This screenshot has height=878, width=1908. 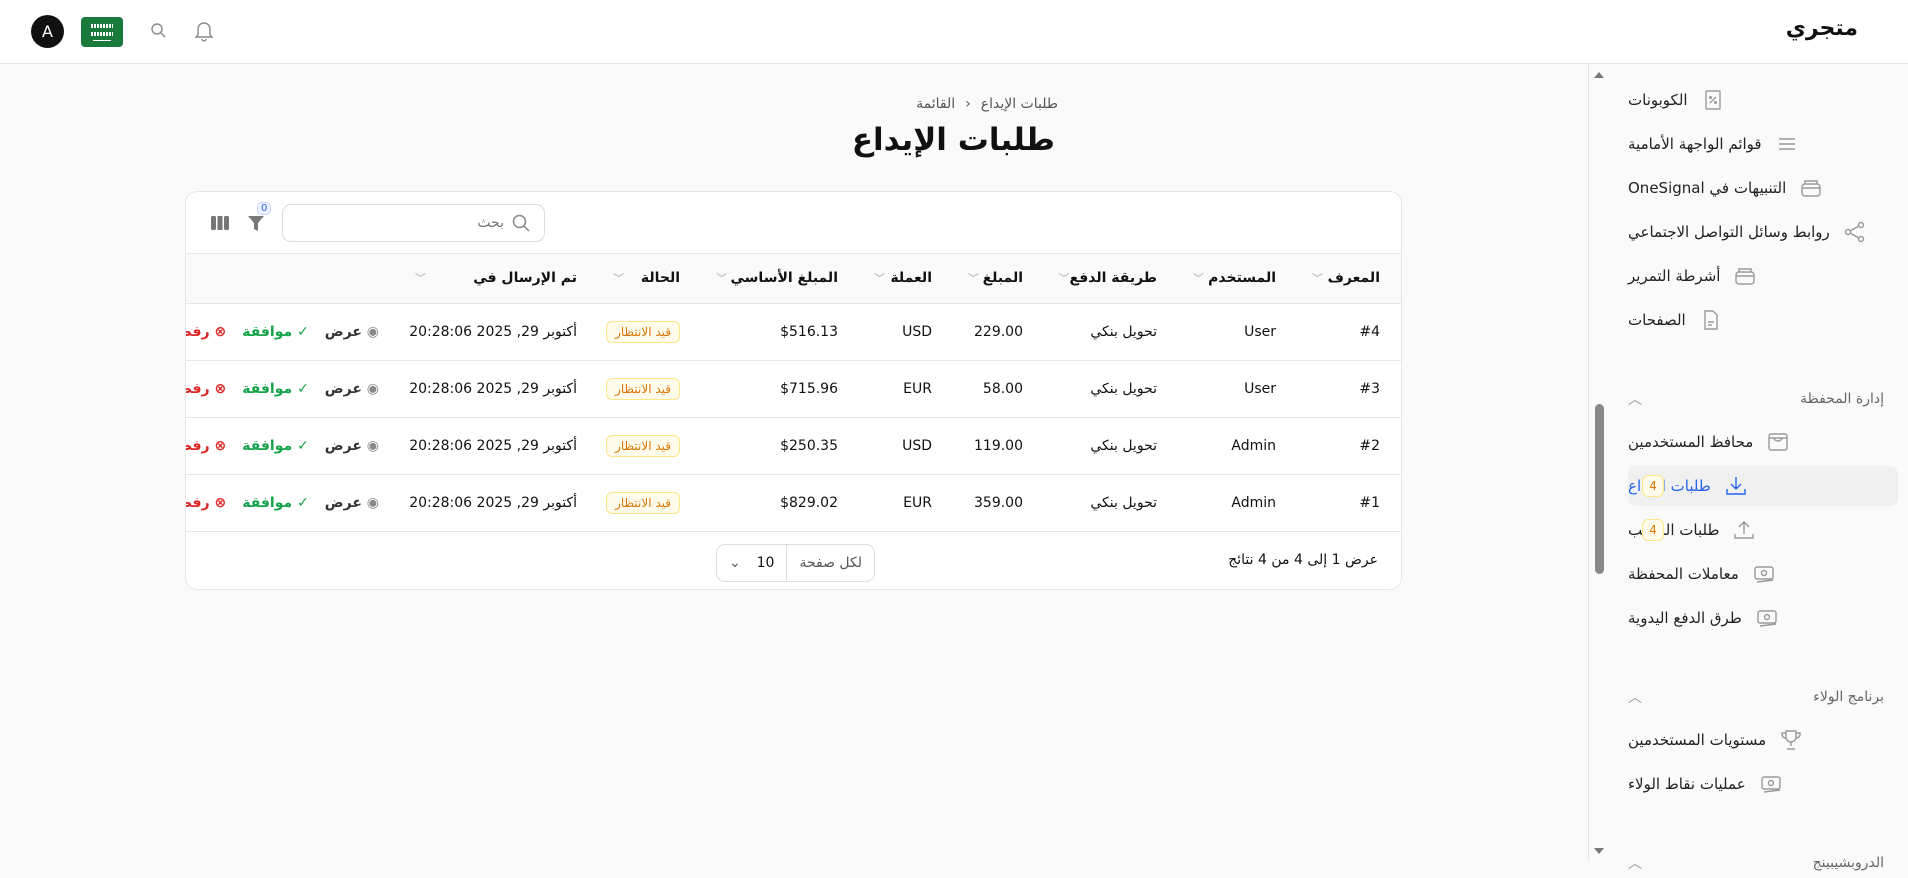 I want to click on eye-icon: ◉, so click(x=372, y=331).